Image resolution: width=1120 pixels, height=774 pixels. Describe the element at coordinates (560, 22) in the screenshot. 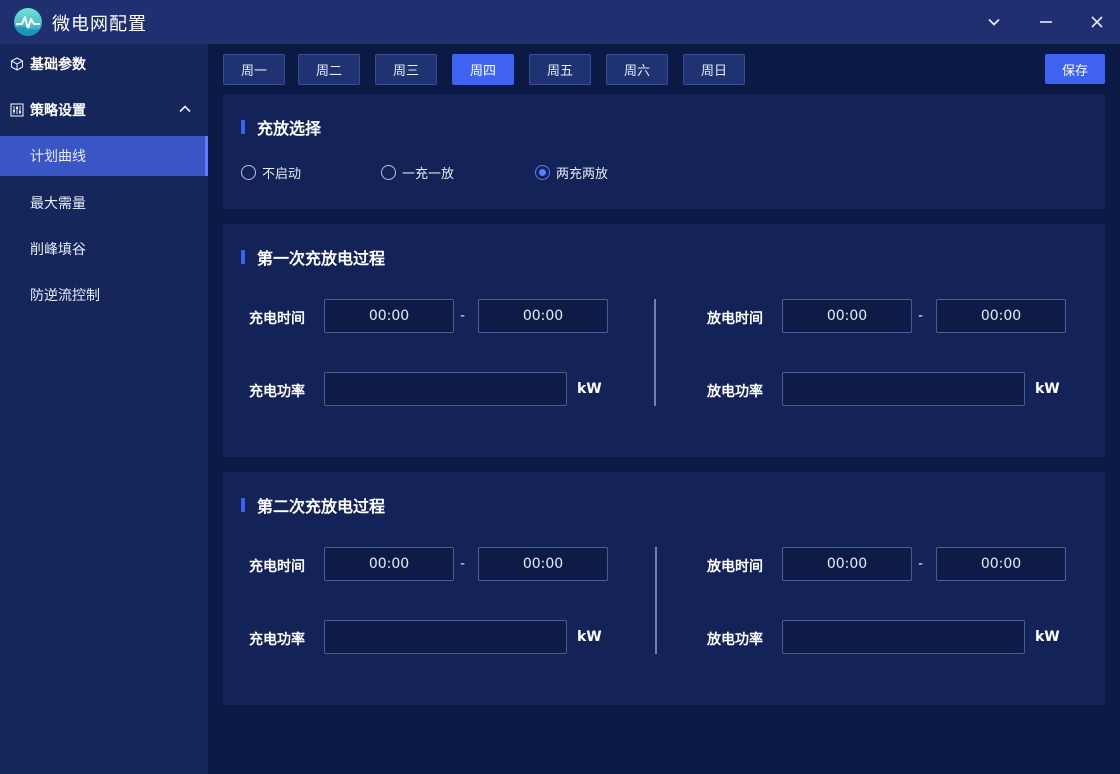

I see `title-bar: 微电网配置` at that location.